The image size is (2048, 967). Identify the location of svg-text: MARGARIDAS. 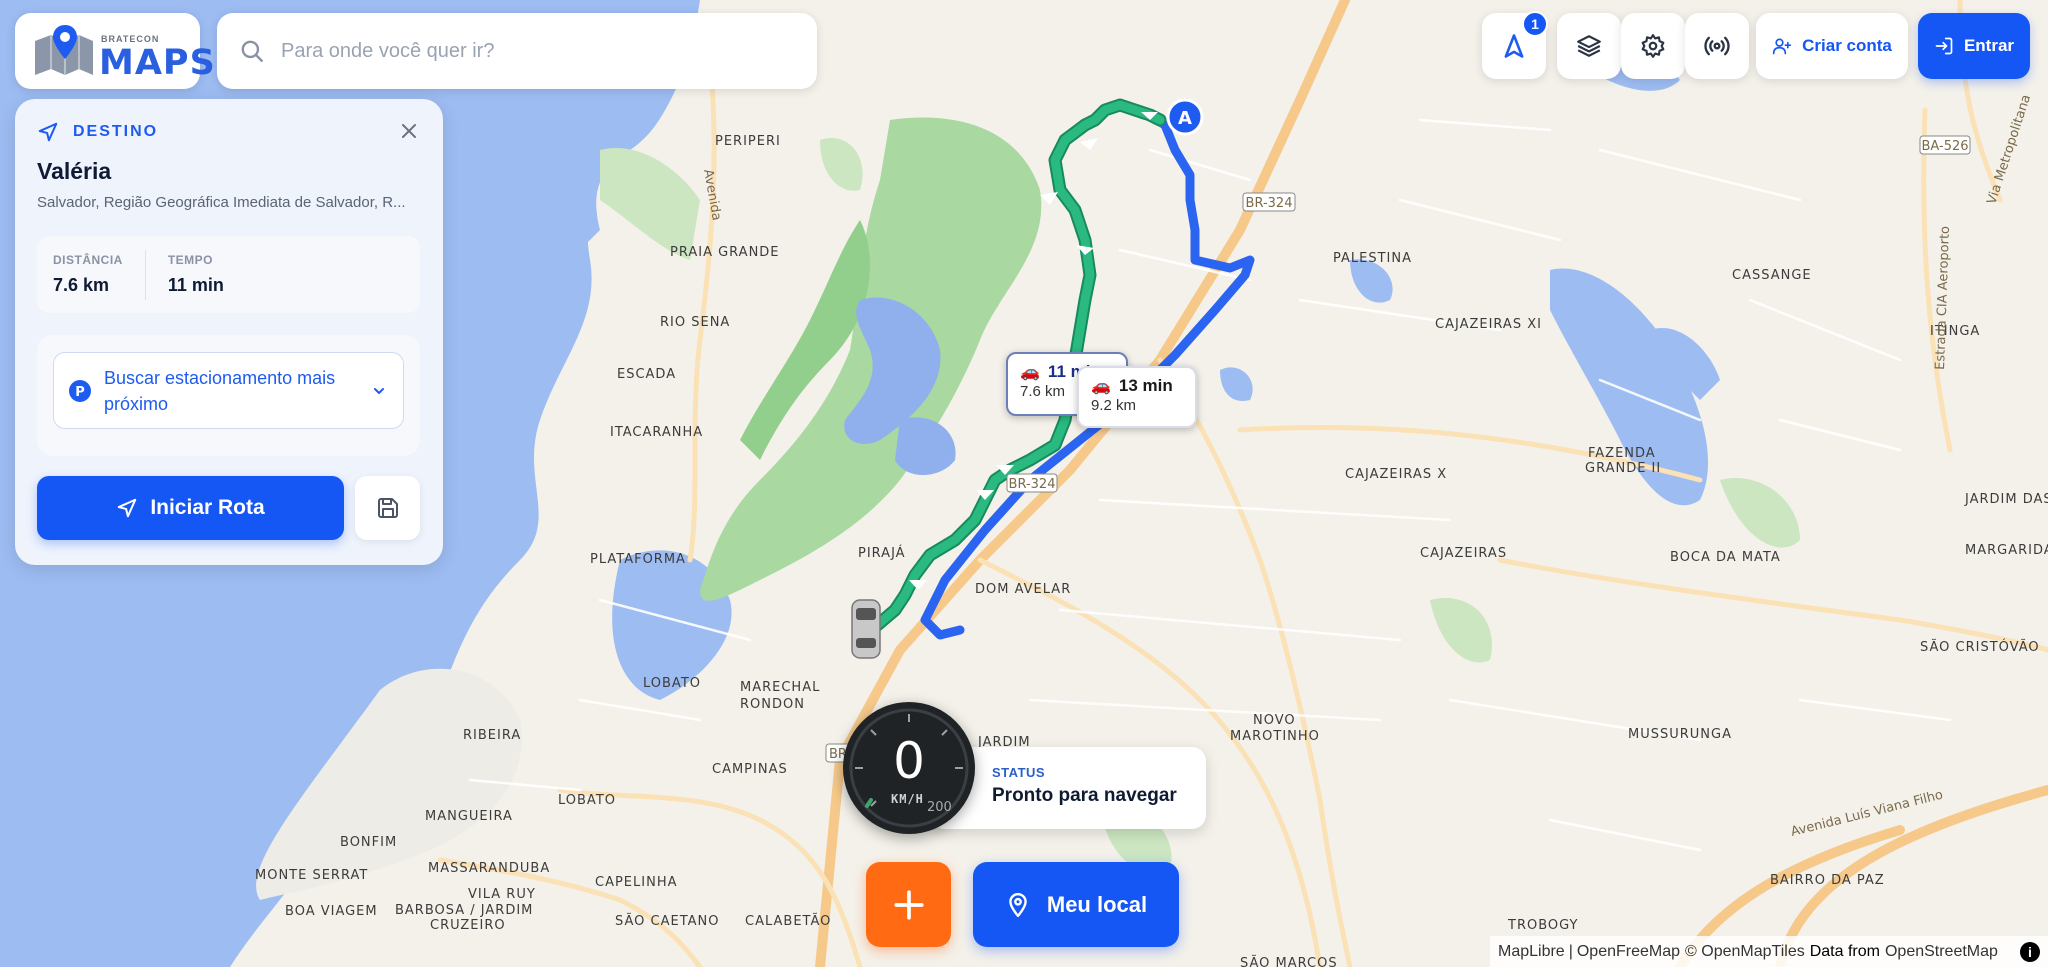
(2006, 550).